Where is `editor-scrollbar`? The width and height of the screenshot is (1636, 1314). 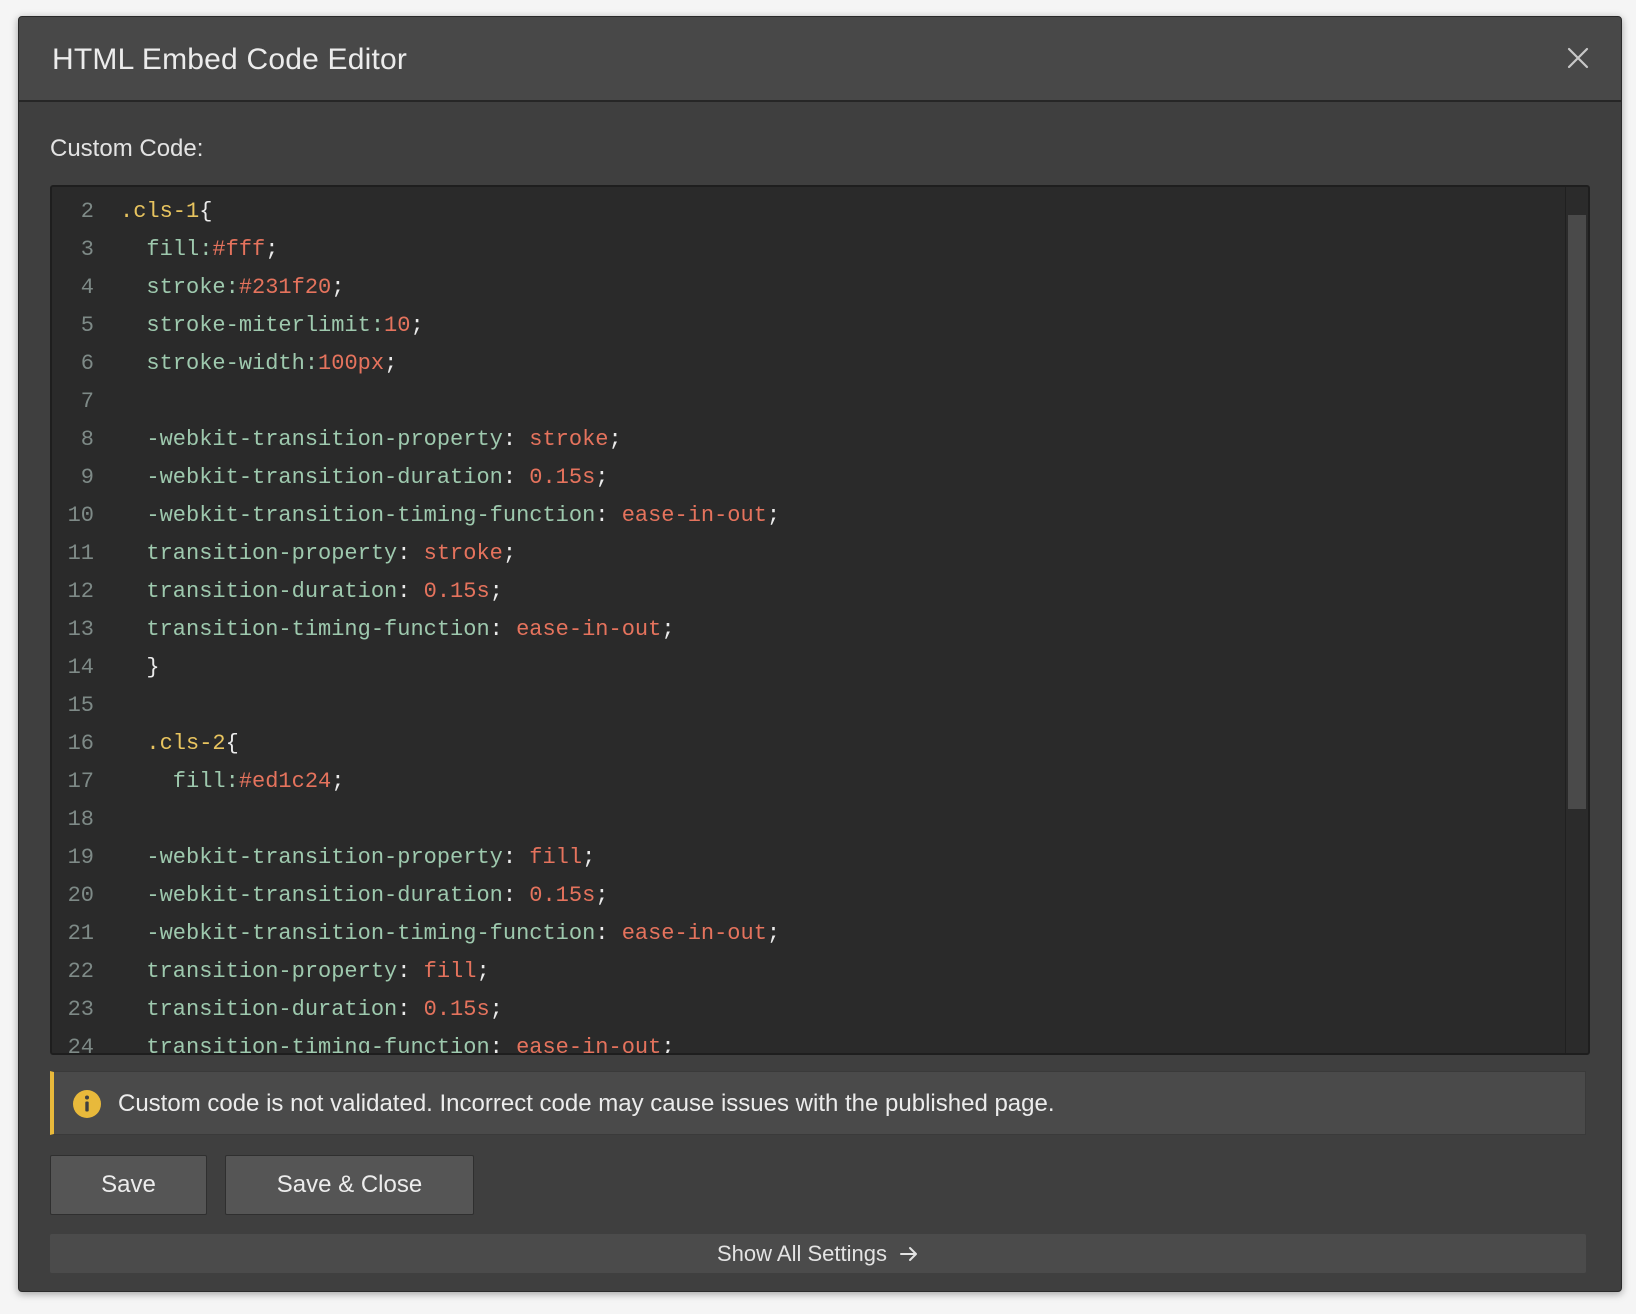
editor-scrollbar is located at coordinates (1576, 620).